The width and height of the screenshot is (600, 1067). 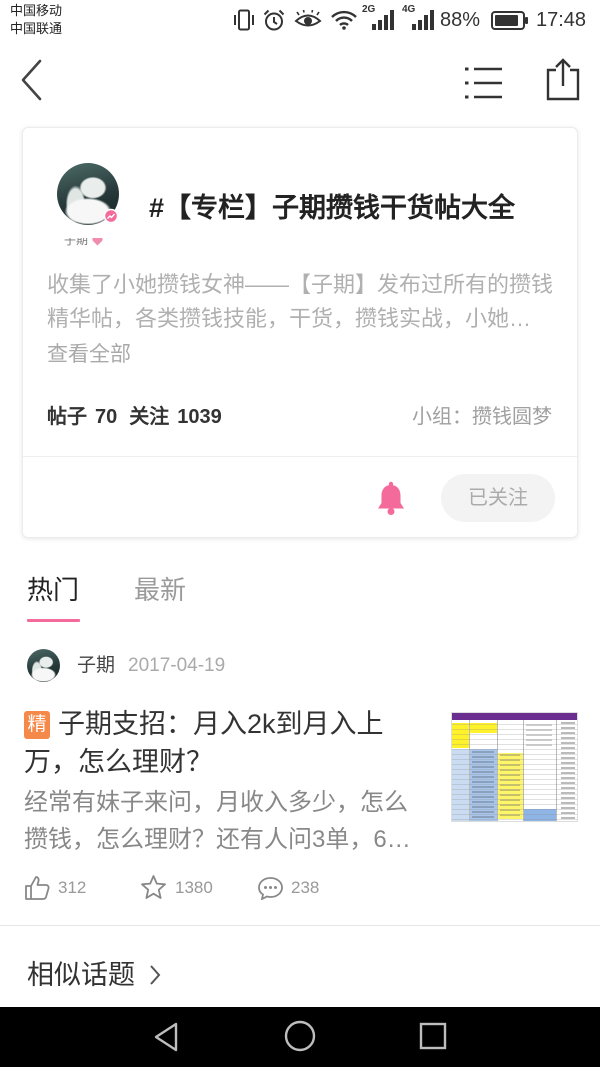 What do you see at coordinates (97, 242) in the screenshot?
I see `heart-icon` at bounding box center [97, 242].